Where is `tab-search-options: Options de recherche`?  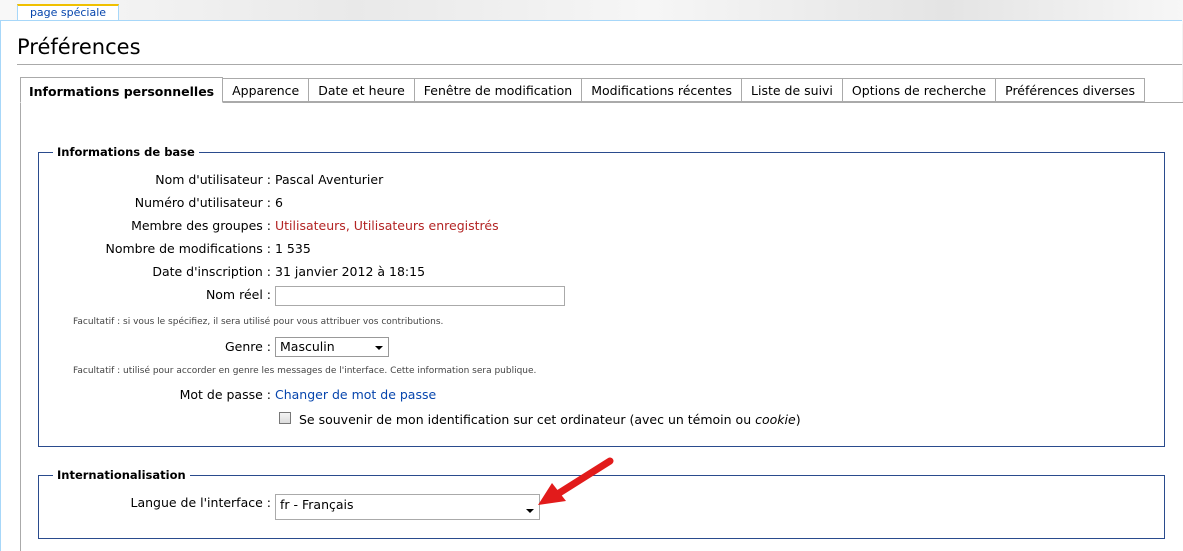 tab-search-options: Options de recherche is located at coordinates (919, 90).